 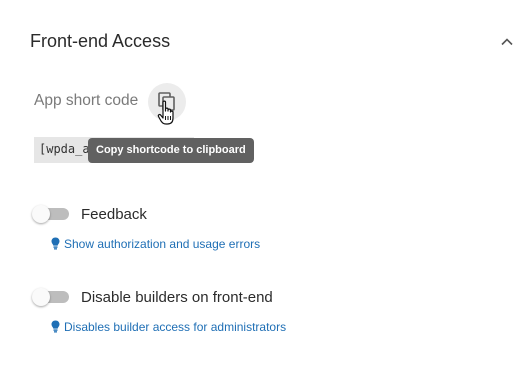 I want to click on feedback-label: Feedback, so click(x=114, y=214).